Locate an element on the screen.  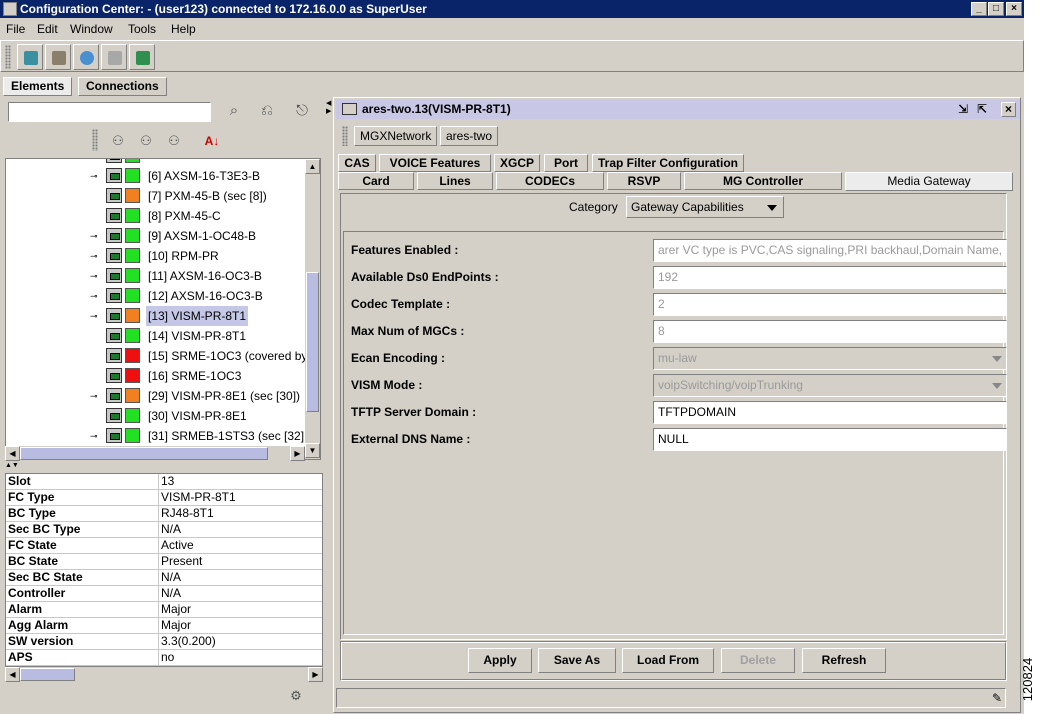
tab-xgcp: XGCP is located at coordinates (517, 163).